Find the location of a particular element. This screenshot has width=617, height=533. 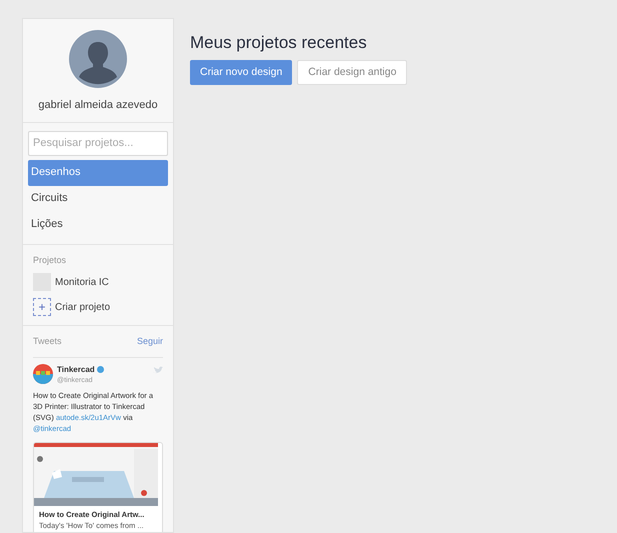

section-heading: Tweets is located at coordinates (47, 341).